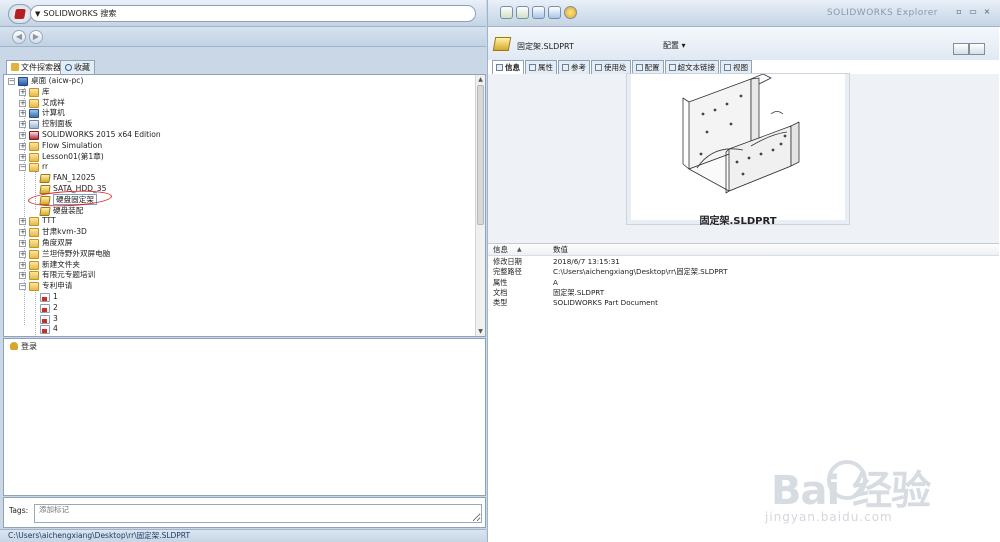 Image resolution: width=1000 pixels, height=542 pixels. Describe the element at coordinates (987, 12) in the screenshot. I see `close-icon: ×` at that location.